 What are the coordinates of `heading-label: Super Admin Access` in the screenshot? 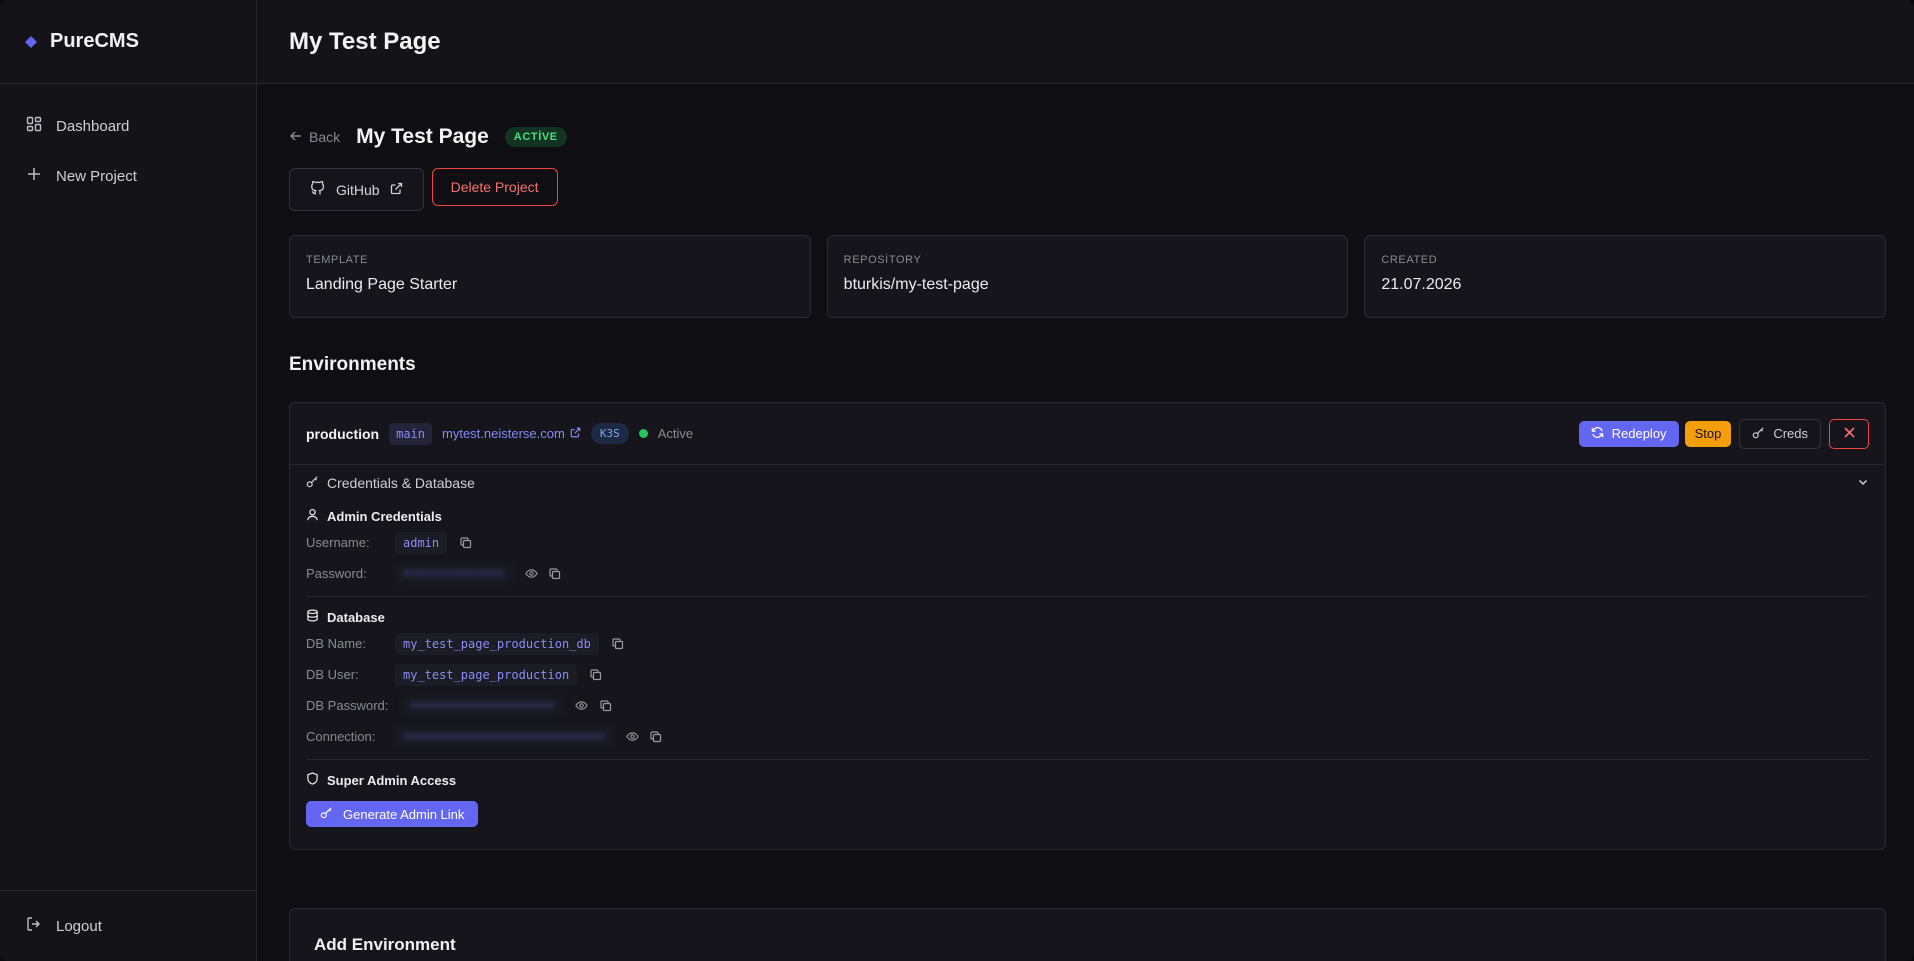 It's located at (392, 780).